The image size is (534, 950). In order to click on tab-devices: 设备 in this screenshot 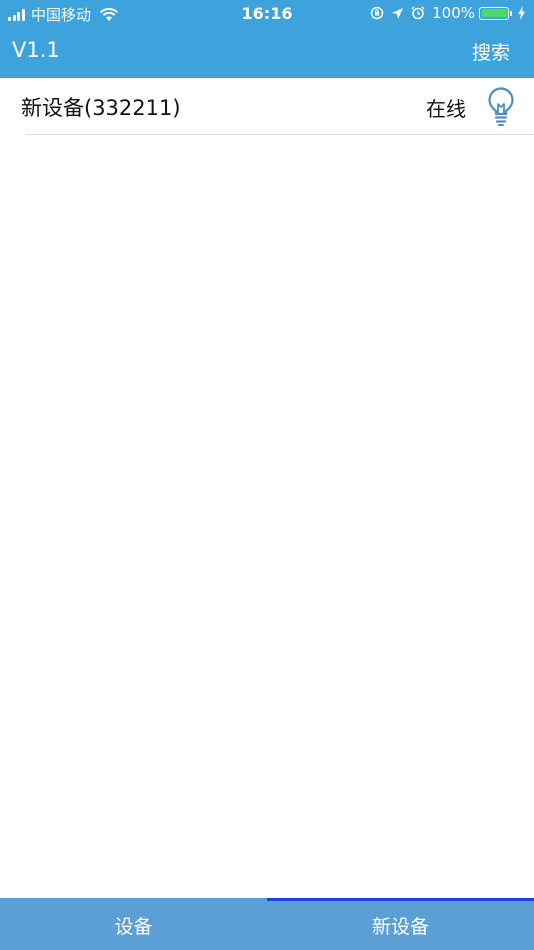, I will do `click(133, 924)`.